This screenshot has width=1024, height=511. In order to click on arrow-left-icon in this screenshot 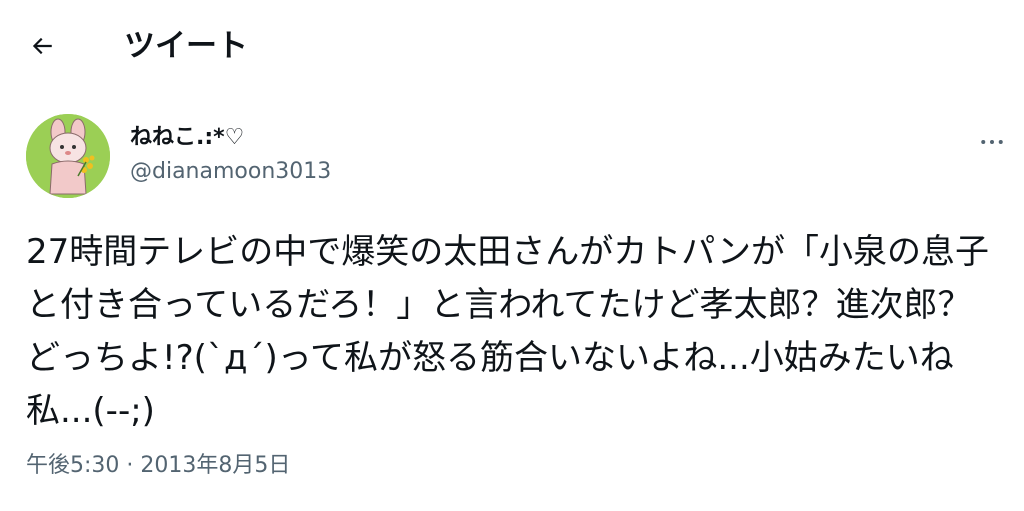, I will do `click(42, 46)`.